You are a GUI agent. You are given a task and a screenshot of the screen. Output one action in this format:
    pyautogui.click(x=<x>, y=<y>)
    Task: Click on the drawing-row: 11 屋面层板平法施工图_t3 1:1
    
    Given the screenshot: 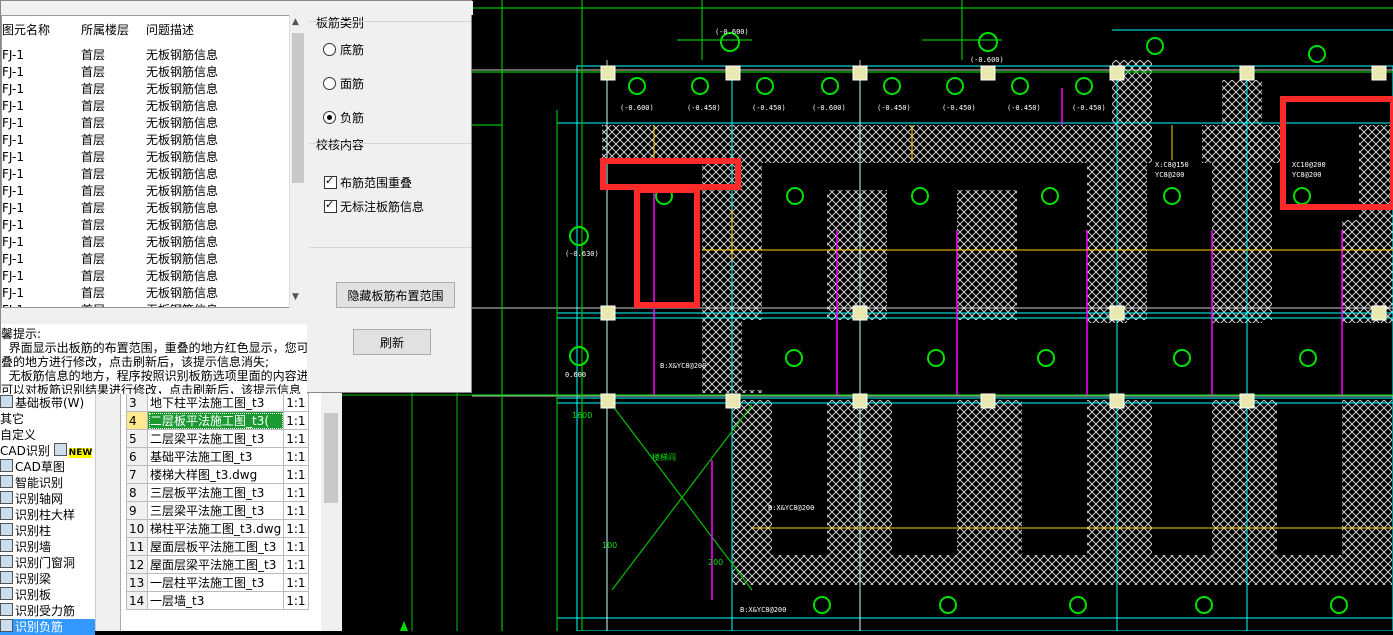 What is the action you would take?
    pyautogui.click(x=218, y=546)
    